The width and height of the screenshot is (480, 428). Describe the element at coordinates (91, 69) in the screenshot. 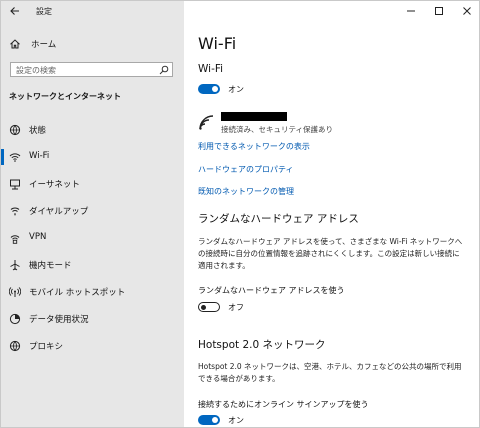

I see `search-box: 設定の検索` at that location.